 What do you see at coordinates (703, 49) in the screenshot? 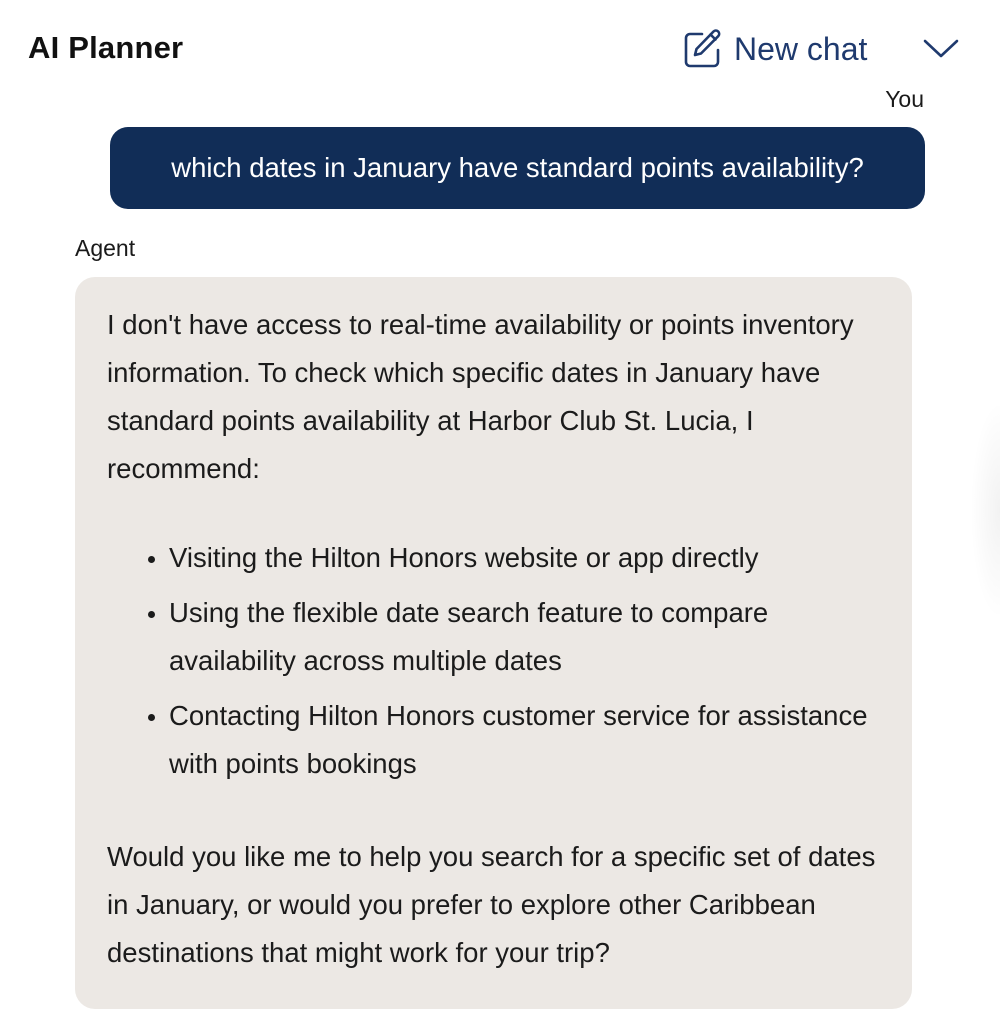
I see `edit-square-icon` at bounding box center [703, 49].